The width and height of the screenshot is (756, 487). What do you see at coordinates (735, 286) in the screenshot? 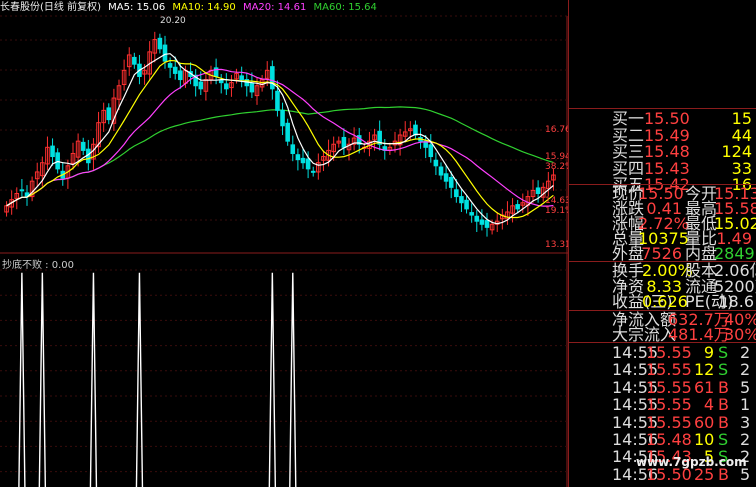
I see `info-value: 5200万` at bounding box center [735, 286].